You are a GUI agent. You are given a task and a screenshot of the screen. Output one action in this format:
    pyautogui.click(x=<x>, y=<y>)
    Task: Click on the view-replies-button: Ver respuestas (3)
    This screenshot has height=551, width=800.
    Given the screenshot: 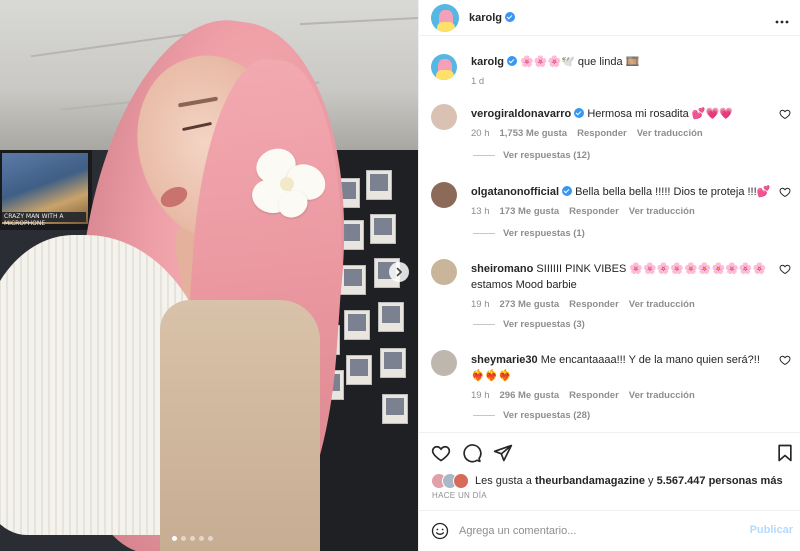 What is the action you would take?
    pyautogui.click(x=529, y=324)
    